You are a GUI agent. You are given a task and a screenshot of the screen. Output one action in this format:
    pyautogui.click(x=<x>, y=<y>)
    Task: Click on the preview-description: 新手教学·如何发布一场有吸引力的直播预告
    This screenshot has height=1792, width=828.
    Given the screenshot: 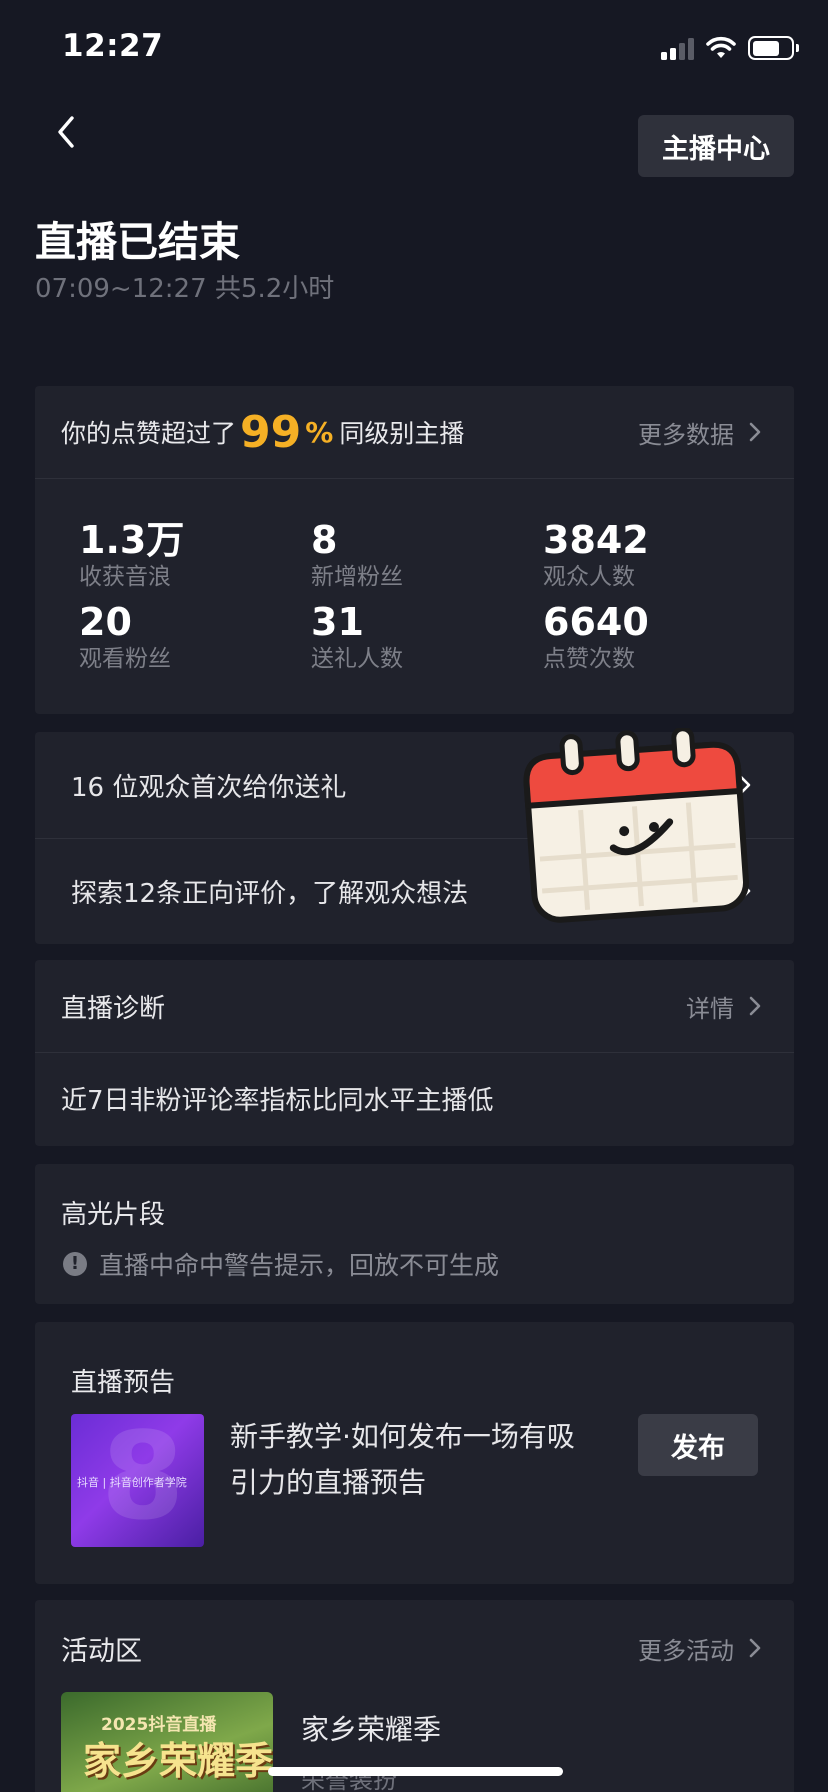 What is the action you would take?
    pyautogui.click(x=410, y=1460)
    